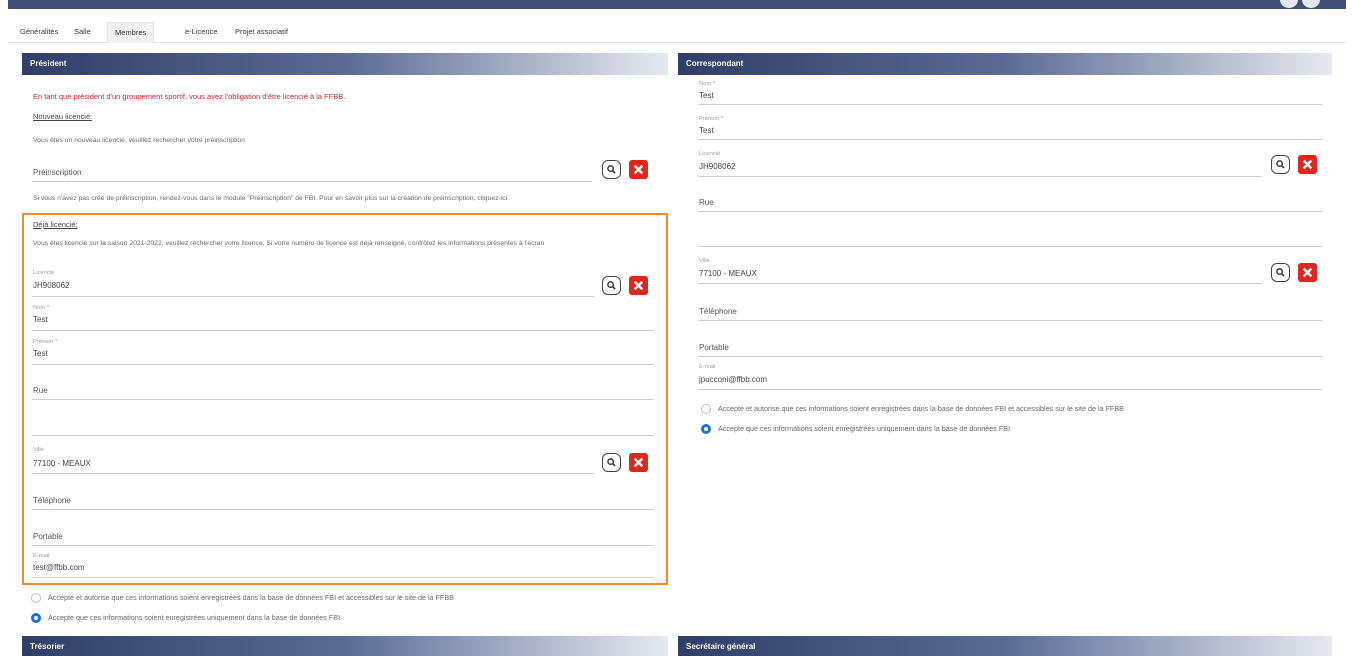 The width and height of the screenshot is (1354, 656). I want to click on tresorier-header: Trésorier, so click(345, 646).